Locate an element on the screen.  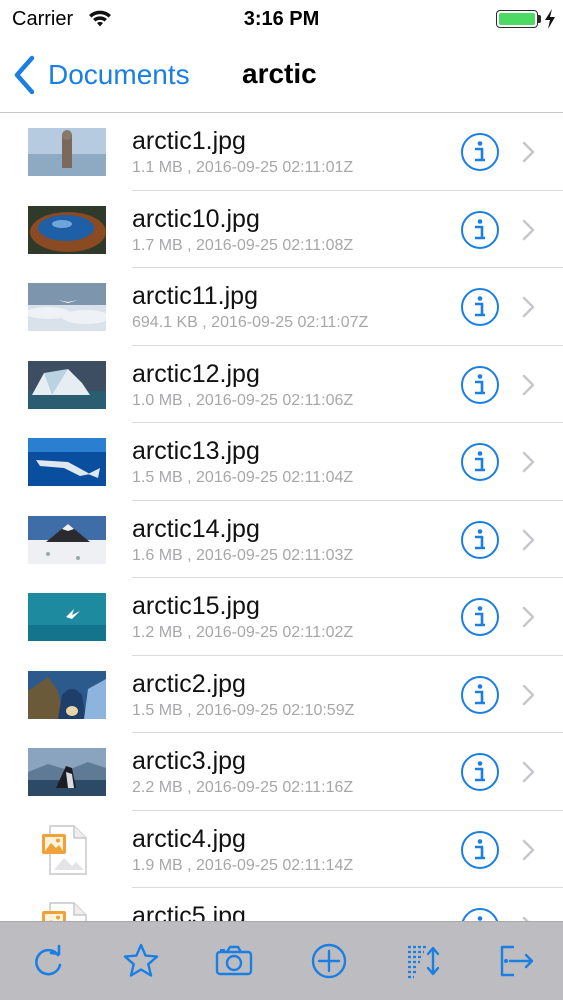
favorite-button is located at coordinates (141, 961).